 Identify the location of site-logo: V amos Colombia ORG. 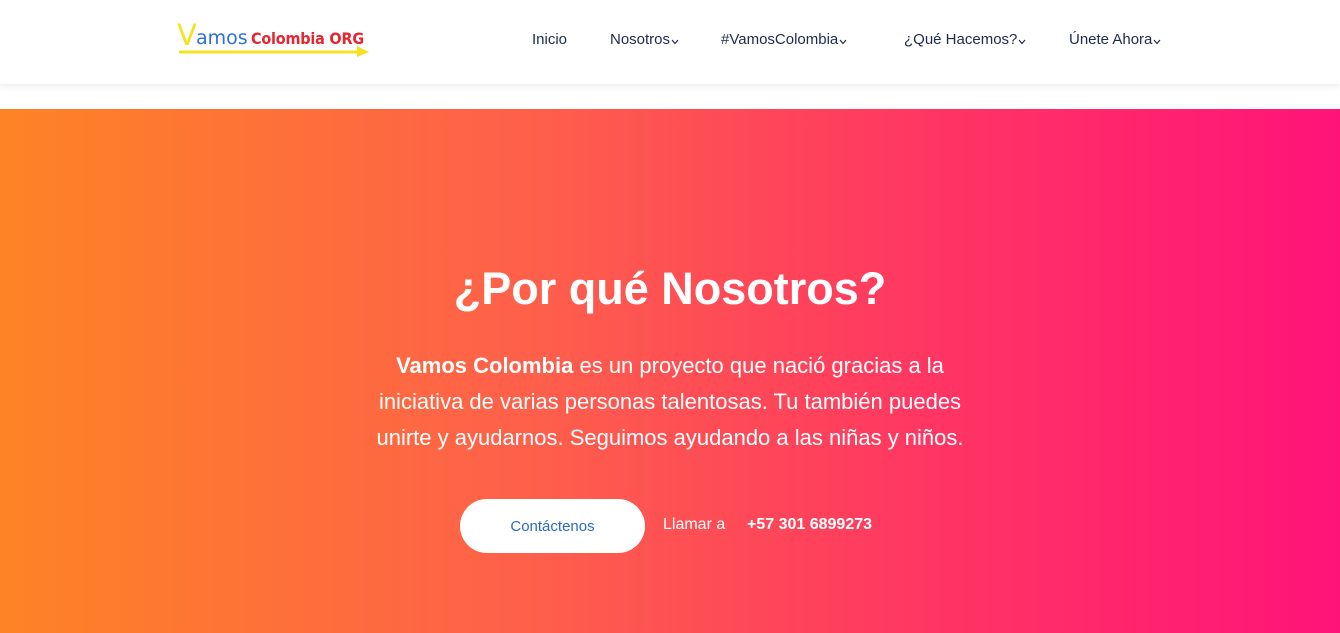
(273, 39).